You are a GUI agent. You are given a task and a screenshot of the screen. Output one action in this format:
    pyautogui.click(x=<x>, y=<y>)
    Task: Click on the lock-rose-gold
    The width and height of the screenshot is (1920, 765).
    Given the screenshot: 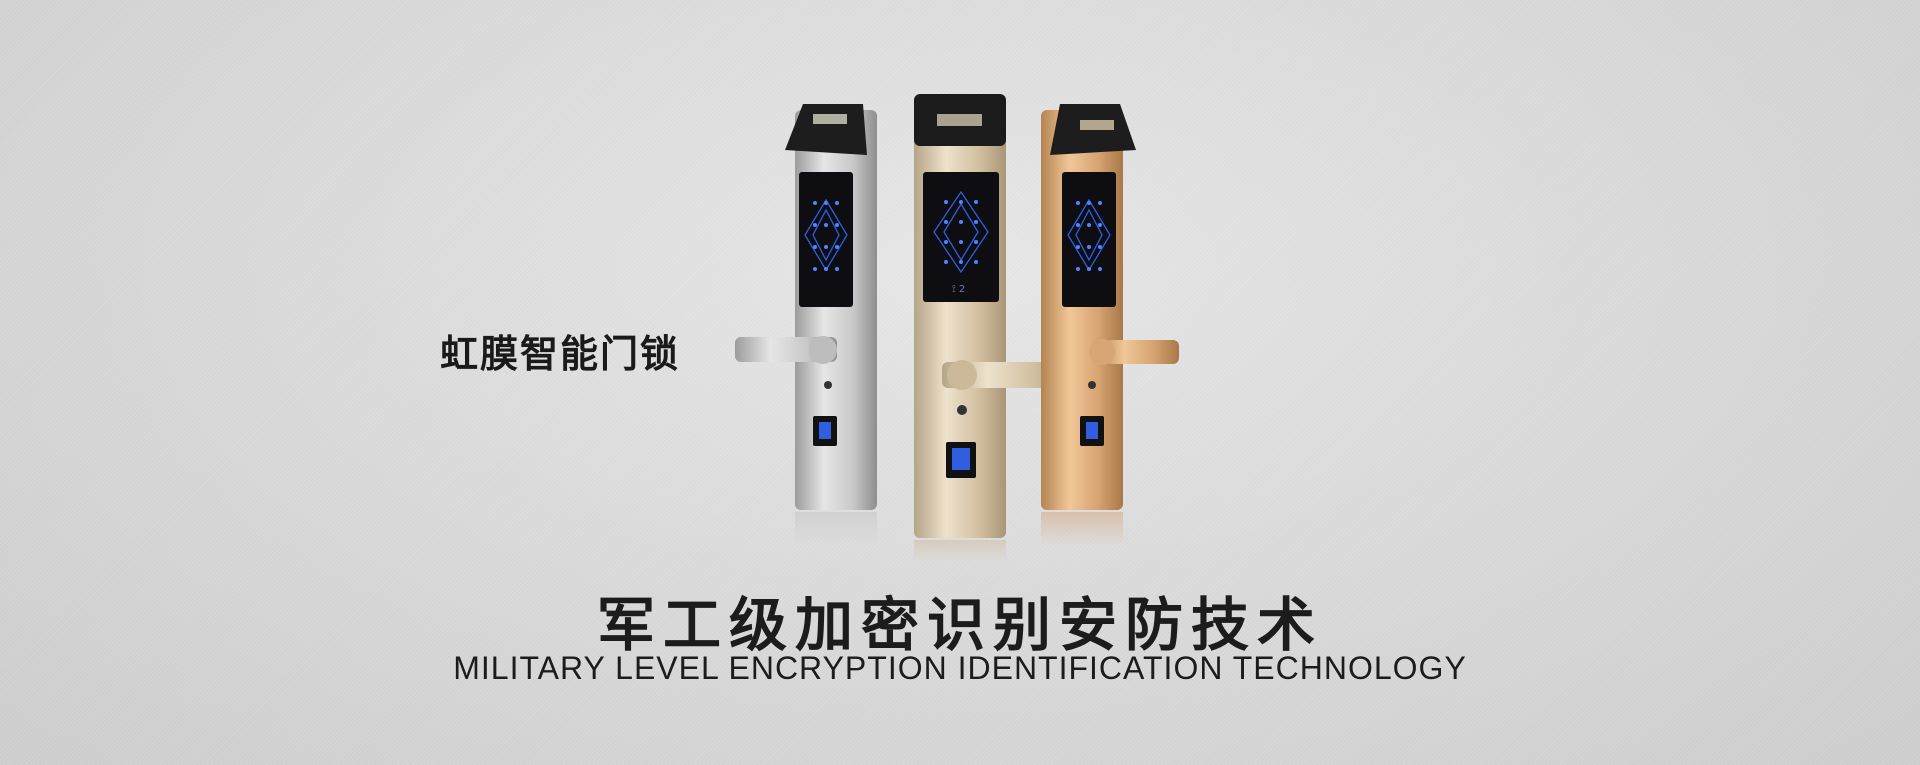 What is the action you would take?
    pyautogui.click(x=1110, y=324)
    